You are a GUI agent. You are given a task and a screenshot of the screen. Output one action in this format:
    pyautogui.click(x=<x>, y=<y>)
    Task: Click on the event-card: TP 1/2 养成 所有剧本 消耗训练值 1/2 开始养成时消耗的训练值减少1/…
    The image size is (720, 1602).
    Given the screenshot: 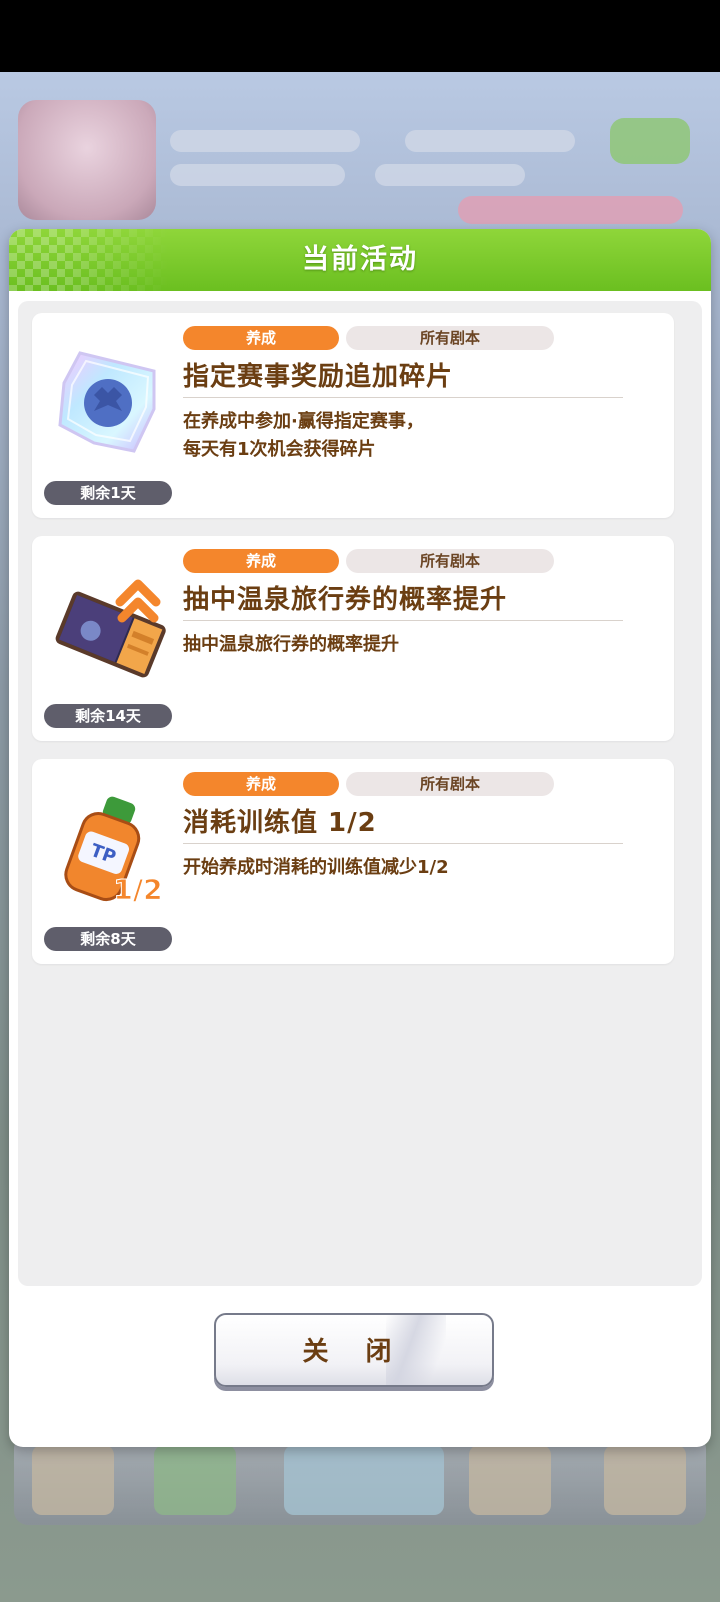 What is the action you would take?
    pyautogui.click(x=353, y=861)
    